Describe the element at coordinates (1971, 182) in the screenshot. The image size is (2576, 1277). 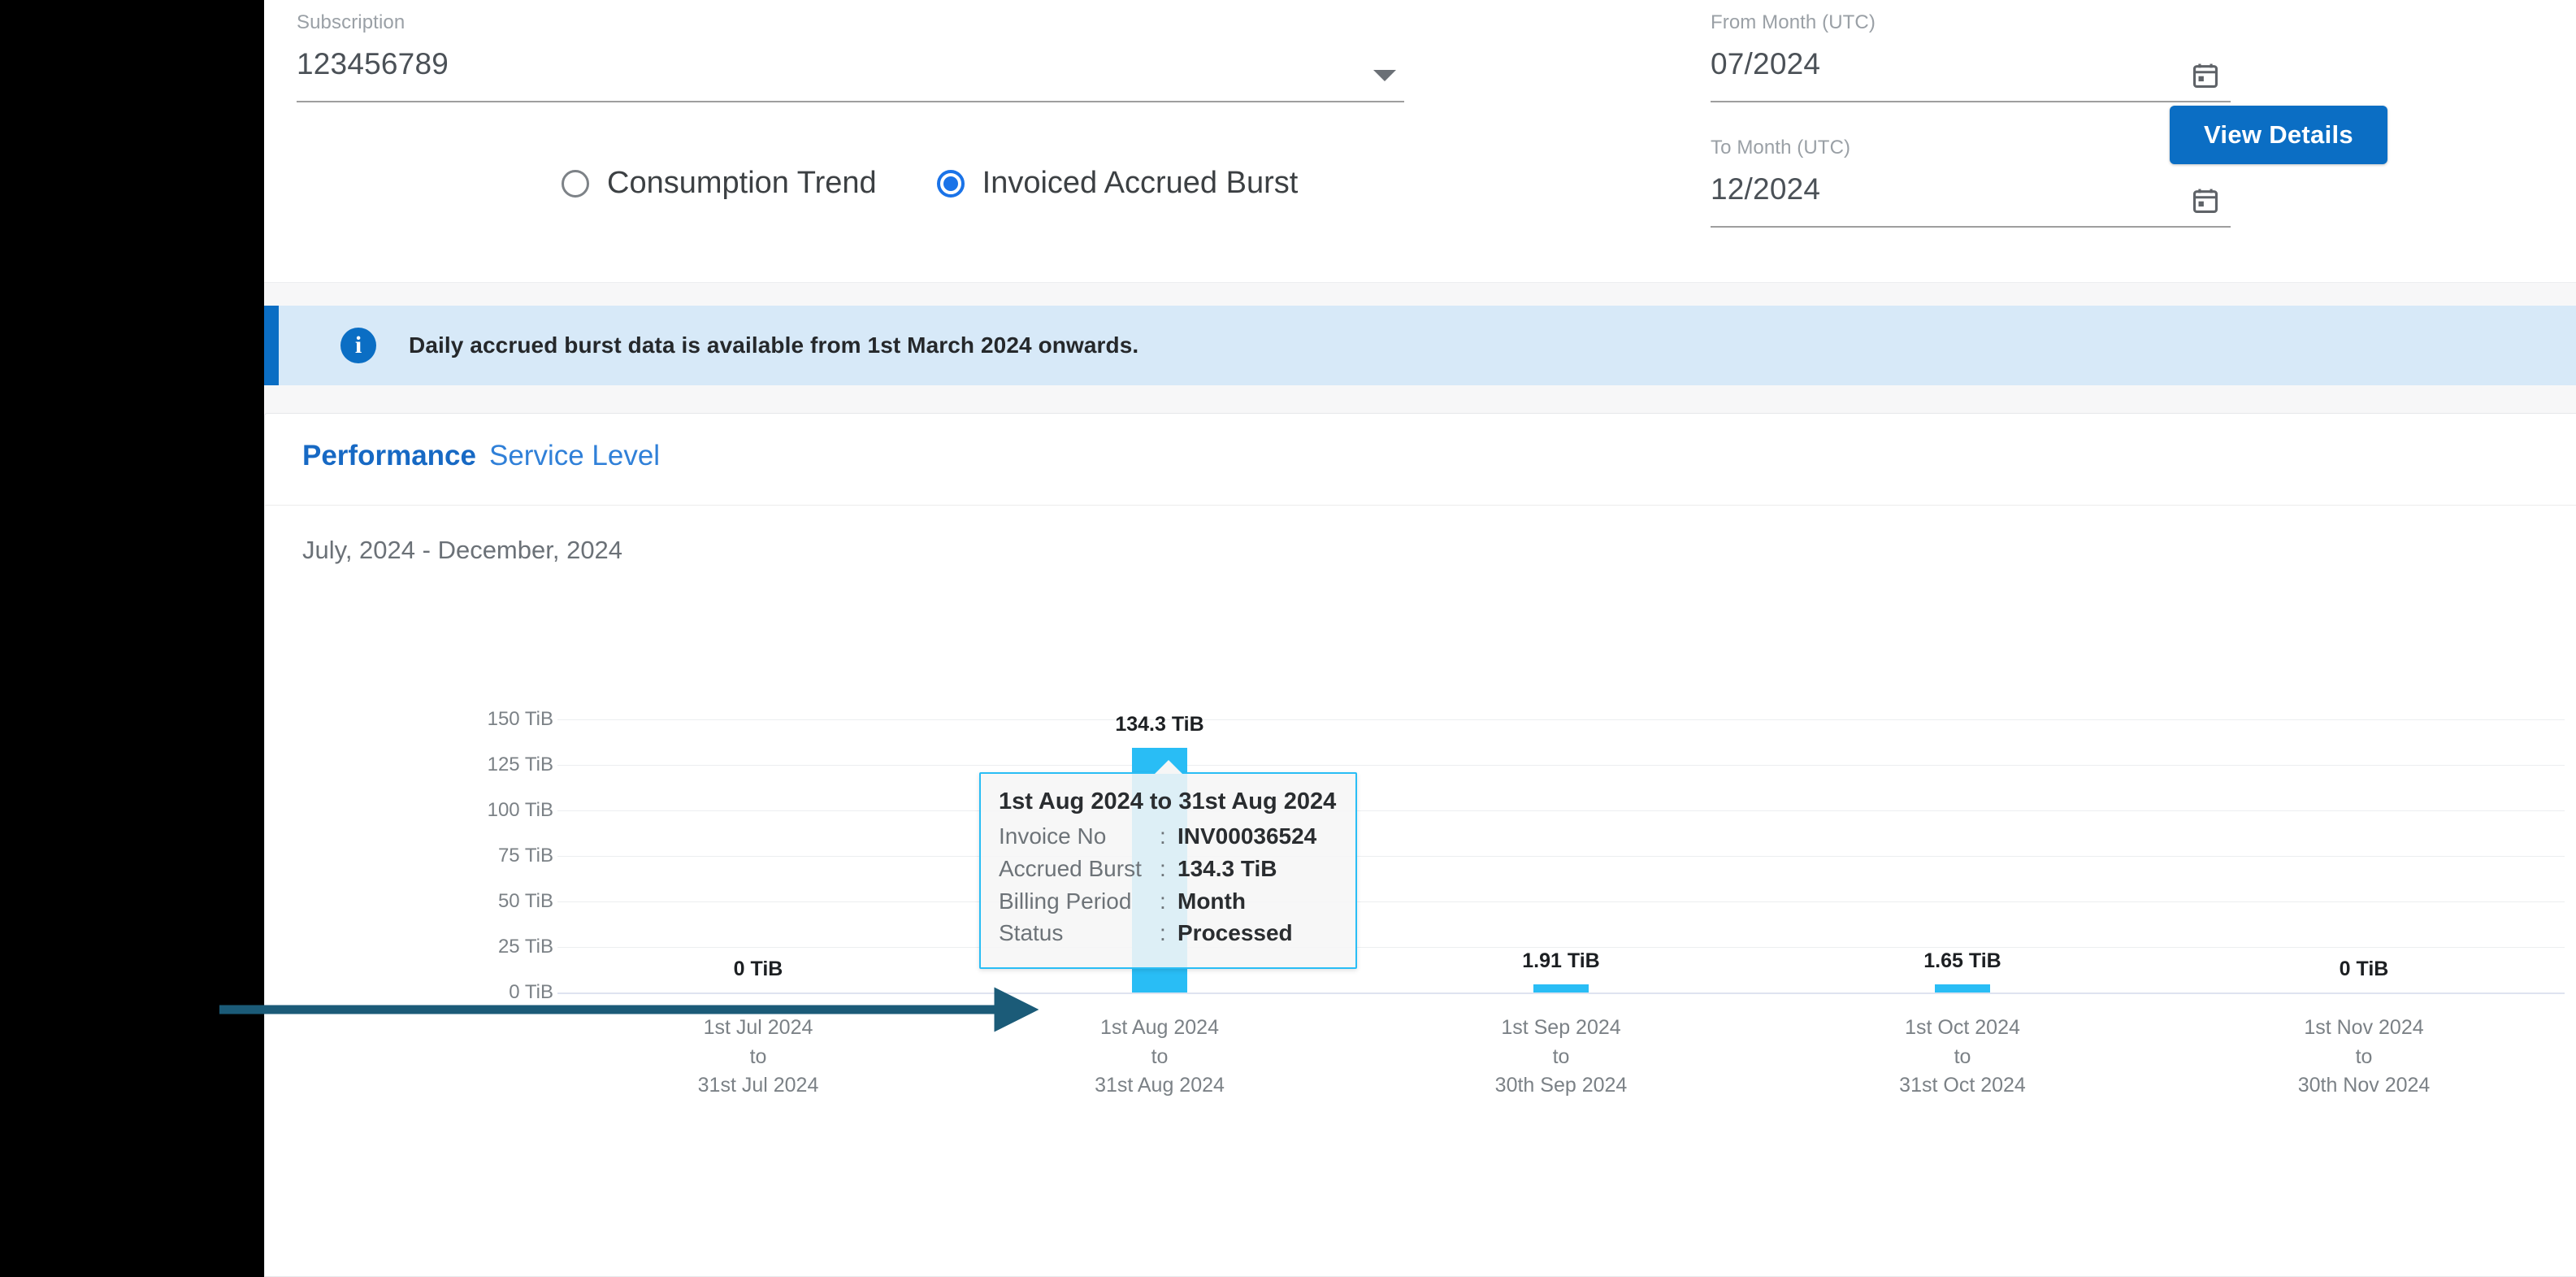
I see `to-month-input: To Month (UTC) 12/2024` at that location.